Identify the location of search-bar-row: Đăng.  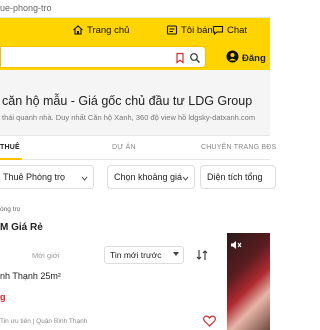
(135, 57).